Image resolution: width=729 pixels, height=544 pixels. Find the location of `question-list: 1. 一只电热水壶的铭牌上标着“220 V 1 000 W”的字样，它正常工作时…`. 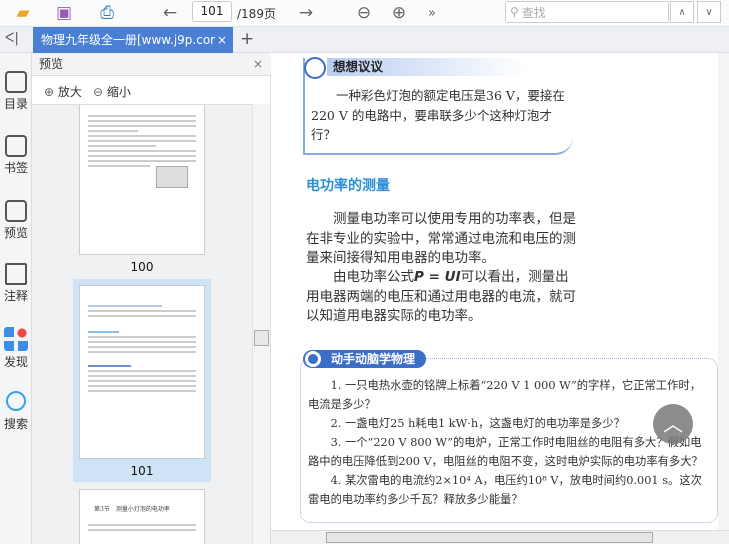

question-list: 1. 一只电热水壶的铭牌上标着“220 V 1 000 W”的字样，它正常工作时… is located at coordinates (509, 442).